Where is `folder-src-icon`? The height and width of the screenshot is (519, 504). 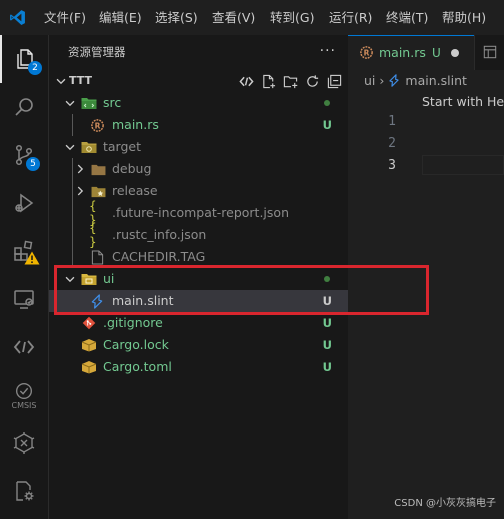
folder-src-icon is located at coordinates (89, 103).